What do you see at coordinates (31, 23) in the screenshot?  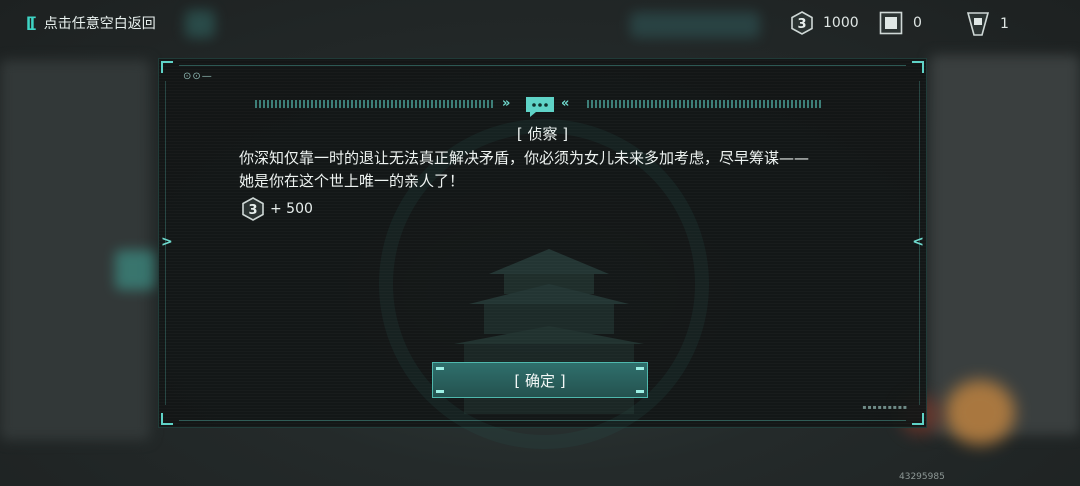 I see `bracket-icon: [[` at bounding box center [31, 23].